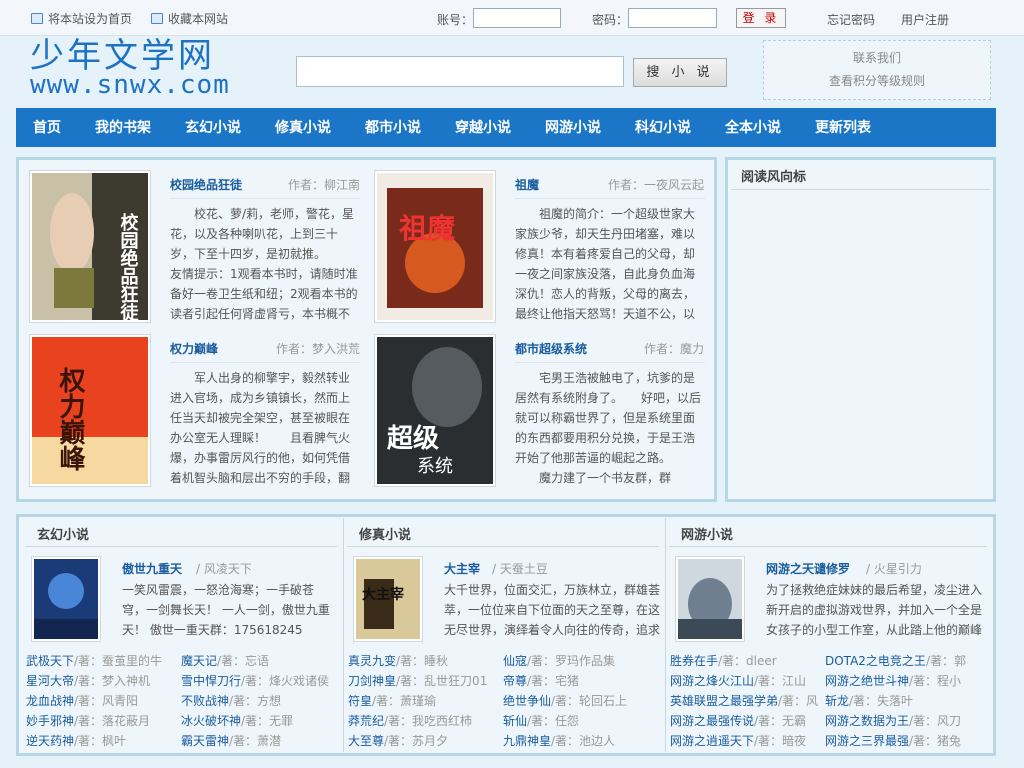 The height and width of the screenshot is (768, 1024). What do you see at coordinates (843, 127) in the screenshot?
I see `nav-update-list: 更新列表` at bounding box center [843, 127].